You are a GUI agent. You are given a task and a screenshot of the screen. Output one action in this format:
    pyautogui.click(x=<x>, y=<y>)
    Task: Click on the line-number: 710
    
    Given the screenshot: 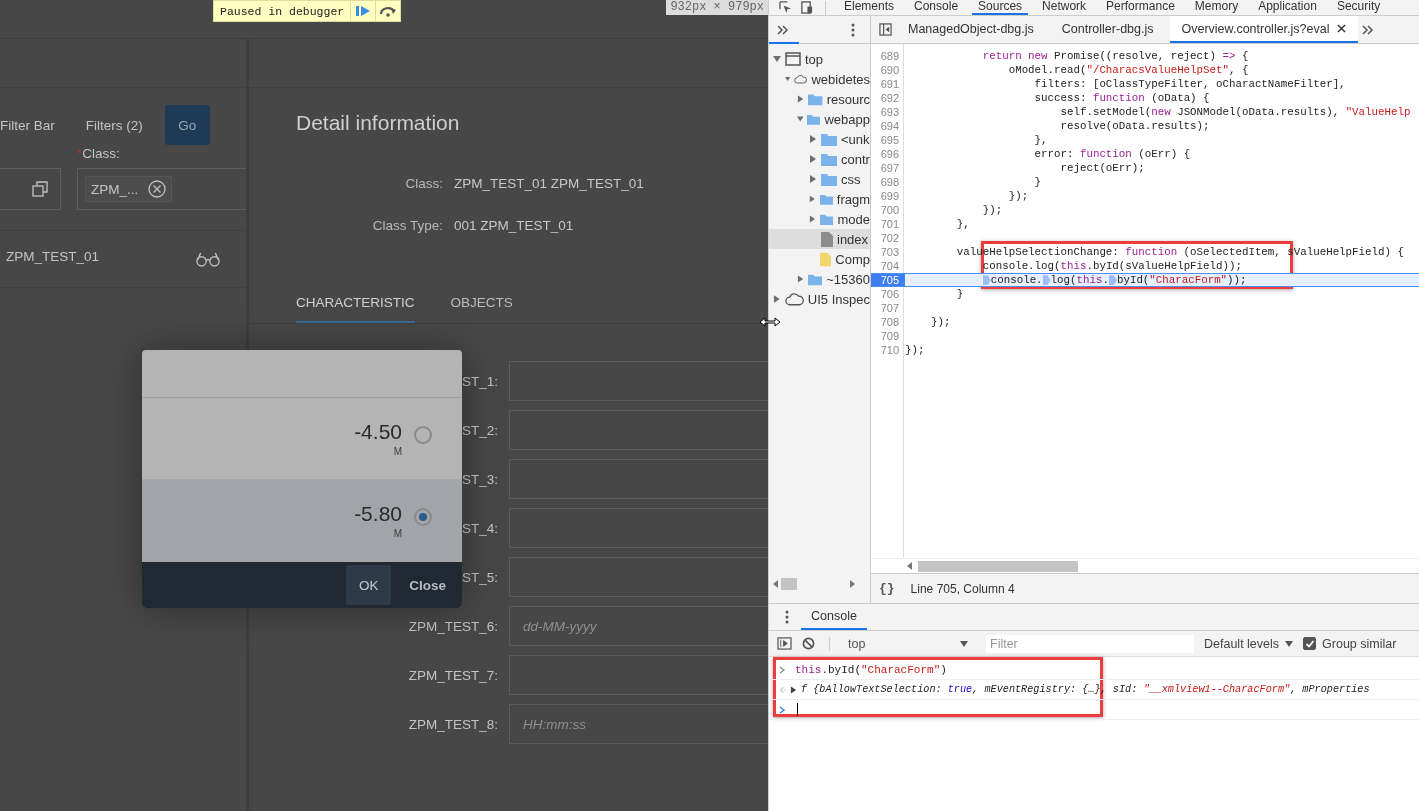 What is the action you would take?
    pyautogui.click(x=888, y=350)
    